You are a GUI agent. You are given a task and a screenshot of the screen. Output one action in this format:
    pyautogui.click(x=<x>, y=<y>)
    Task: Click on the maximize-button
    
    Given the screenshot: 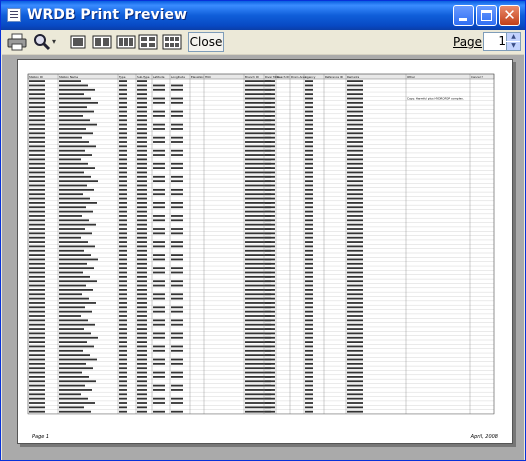 What is the action you would take?
    pyautogui.click(x=486, y=15)
    